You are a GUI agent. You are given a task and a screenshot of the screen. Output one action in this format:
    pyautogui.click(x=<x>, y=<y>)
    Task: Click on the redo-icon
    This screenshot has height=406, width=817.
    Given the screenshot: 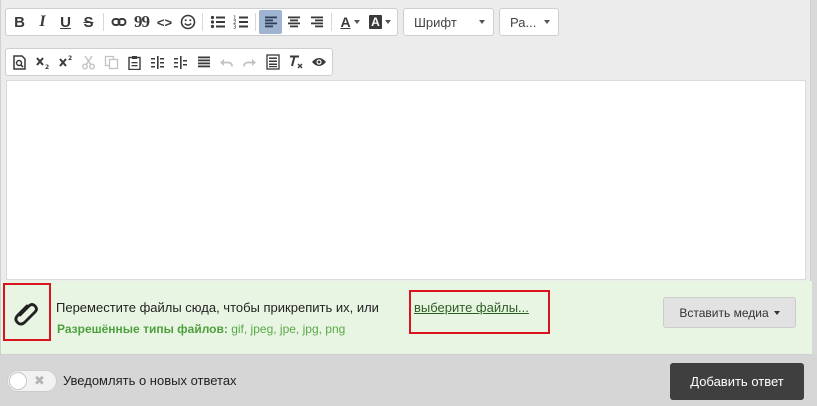 What is the action you would take?
    pyautogui.click(x=249, y=62)
    